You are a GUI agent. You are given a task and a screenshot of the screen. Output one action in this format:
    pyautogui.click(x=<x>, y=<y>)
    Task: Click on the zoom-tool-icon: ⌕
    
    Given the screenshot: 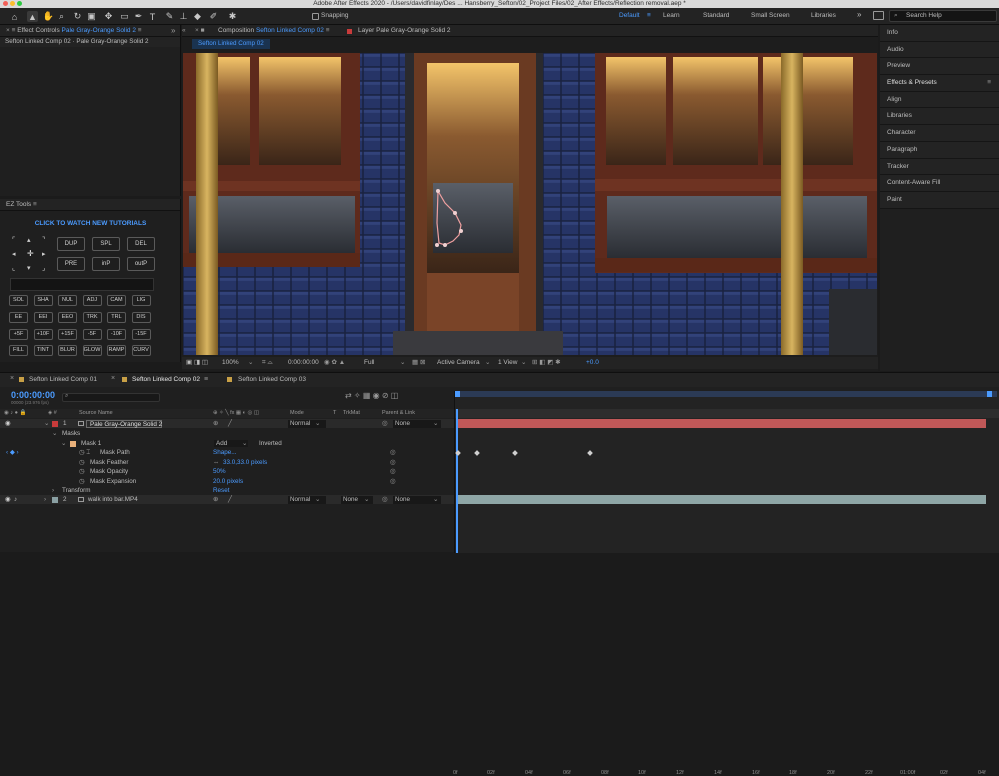 What is the action you would take?
    pyautogui.click(x=61, y=16)
    